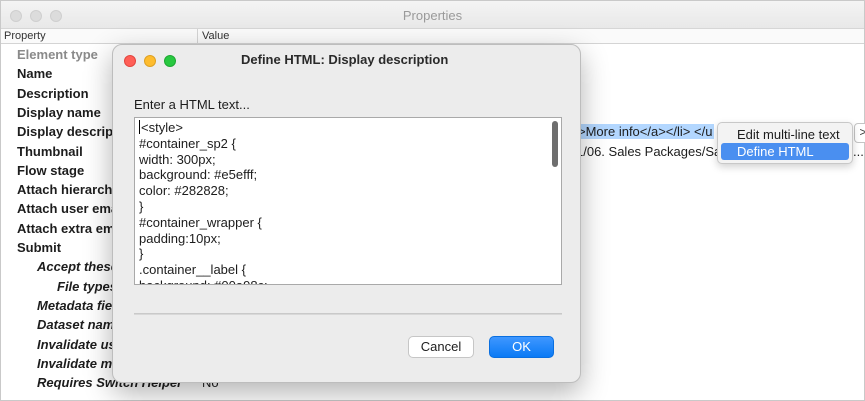 This screenshot has height=401, width=865. I want to click on property-name: Submit, so click(39, 247).